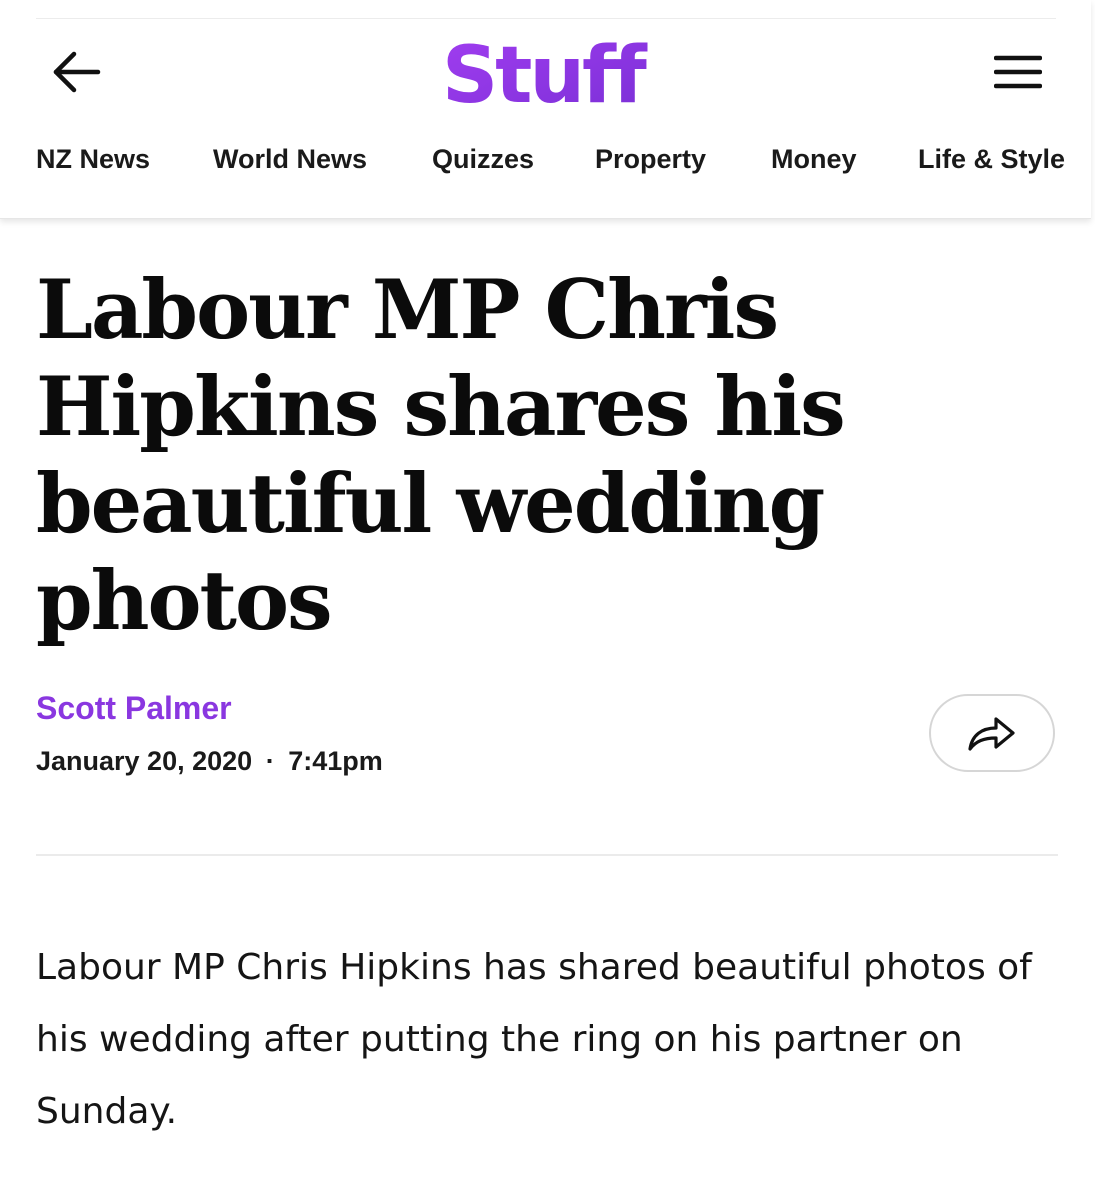 This screenshot has height=1200, width=1095. I want to click on menu-button, so click(1018, 72).